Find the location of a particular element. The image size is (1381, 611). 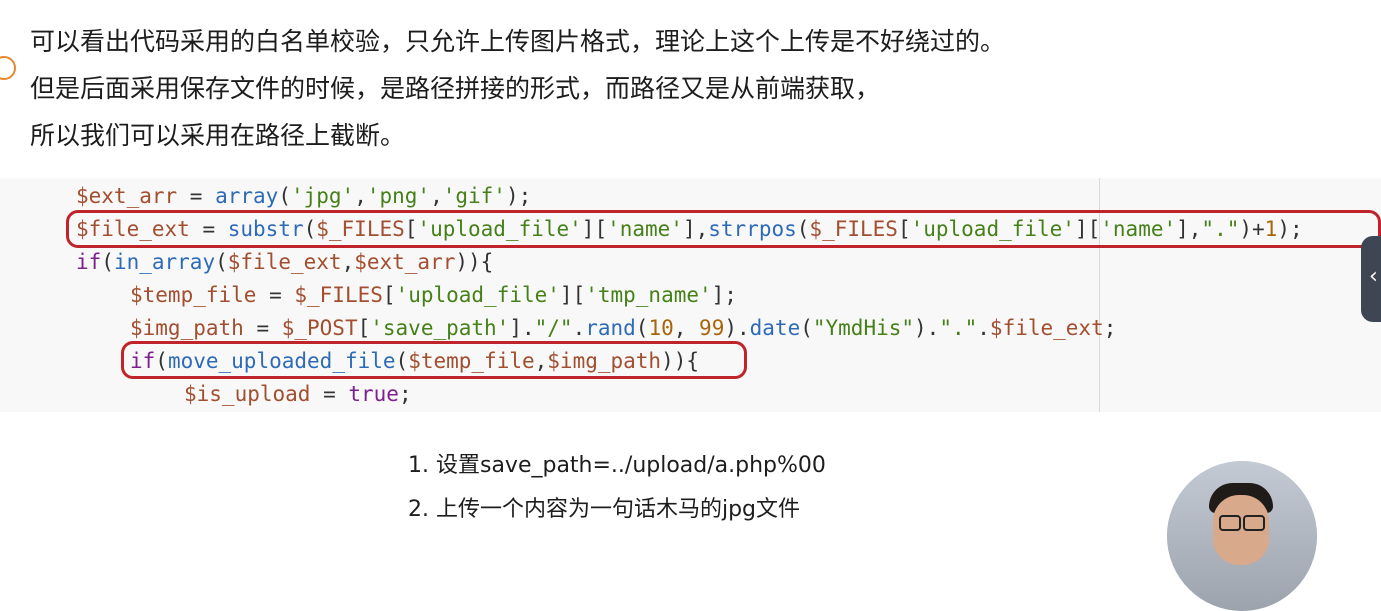

explanation-line-2: 但是后面采用保存文件的时候，是路径拼接的形式，而路径又是从前端获取， is located at coordinates (455, 88).